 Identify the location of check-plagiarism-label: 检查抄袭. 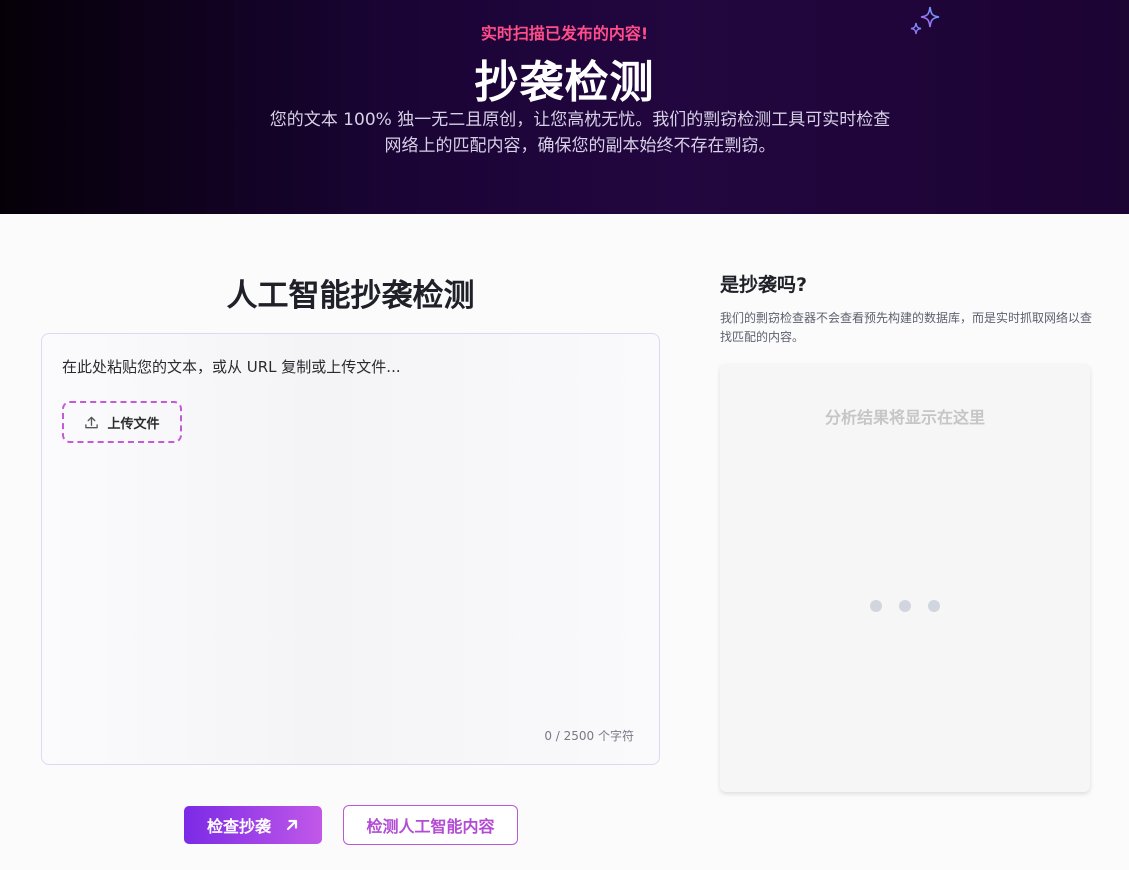
(238, 826).